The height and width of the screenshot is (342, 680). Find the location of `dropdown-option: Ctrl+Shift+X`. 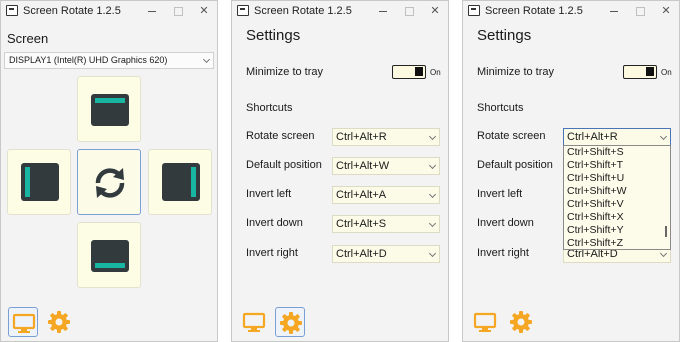

dropdown-option: Ctrl+Shift+X is located at coordinates (617, 217).